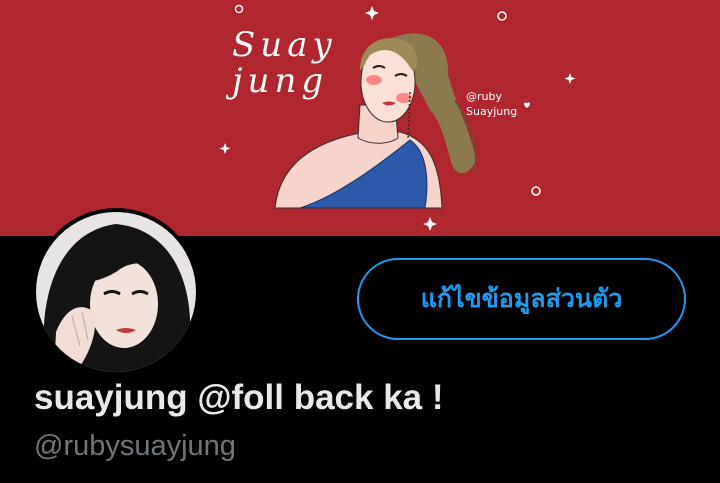  Describe the element at coordinates (484, 96) in the screenshot. I see `banner-handle-line1: @ruby` at that location.